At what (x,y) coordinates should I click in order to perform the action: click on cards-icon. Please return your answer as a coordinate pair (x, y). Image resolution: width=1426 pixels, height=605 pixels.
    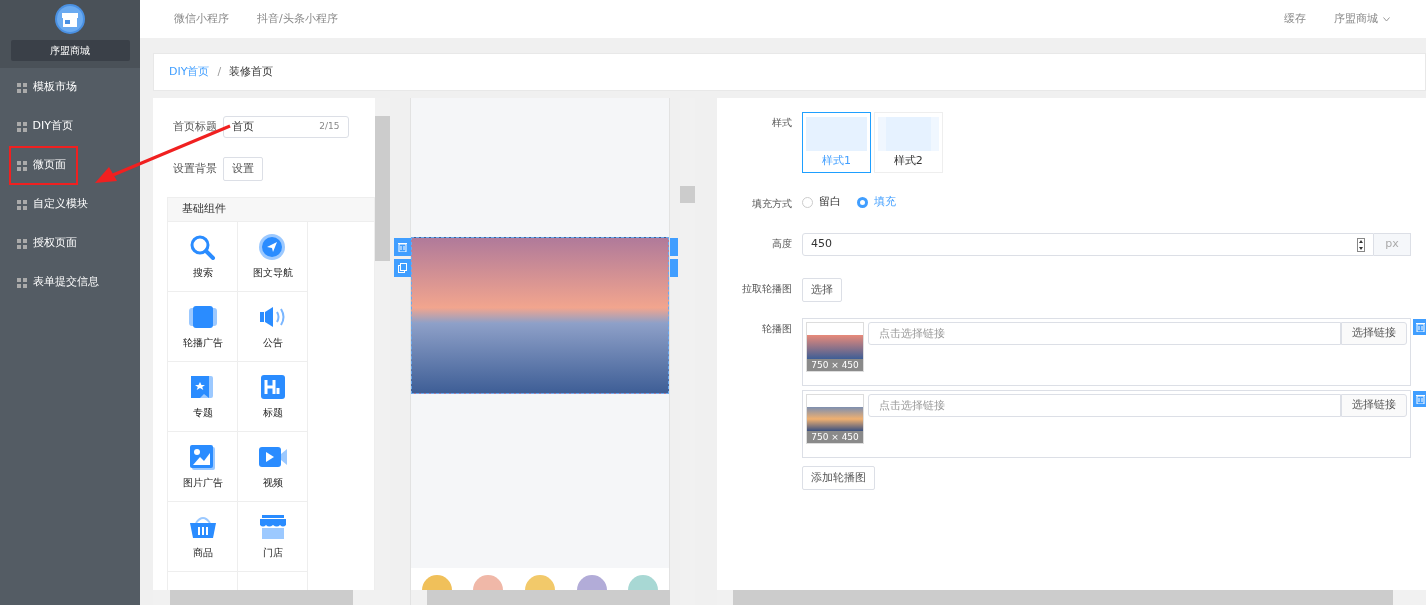
    Looking at the image, I should click on (202, 316).